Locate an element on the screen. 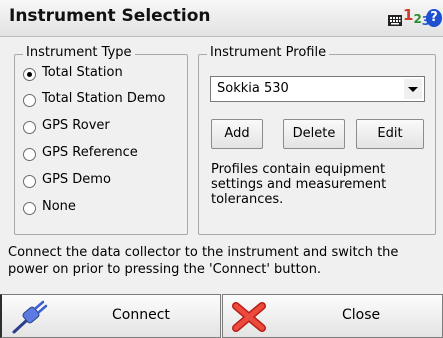  instrument-type-legend: Instrument Type is located at coordinates (79, 52).